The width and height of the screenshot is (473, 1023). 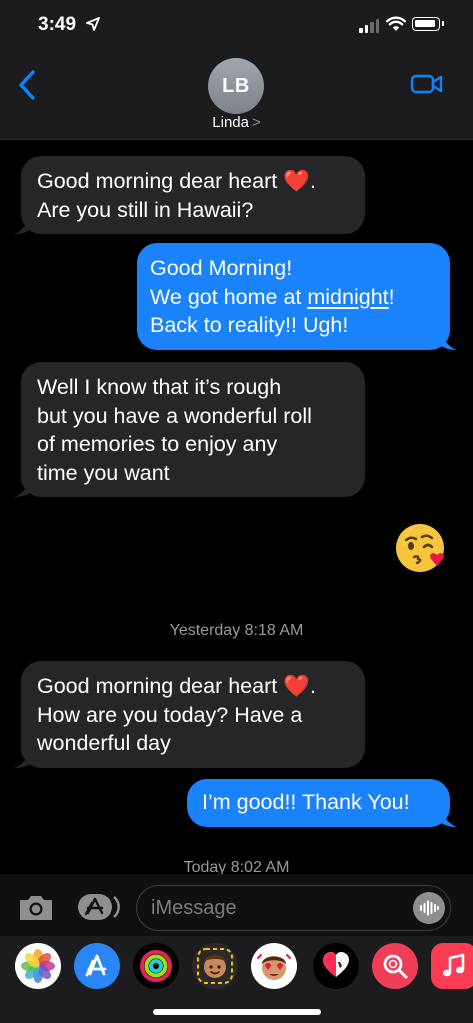 I want to click on audio-message-icon, so click(x=429, y=908).